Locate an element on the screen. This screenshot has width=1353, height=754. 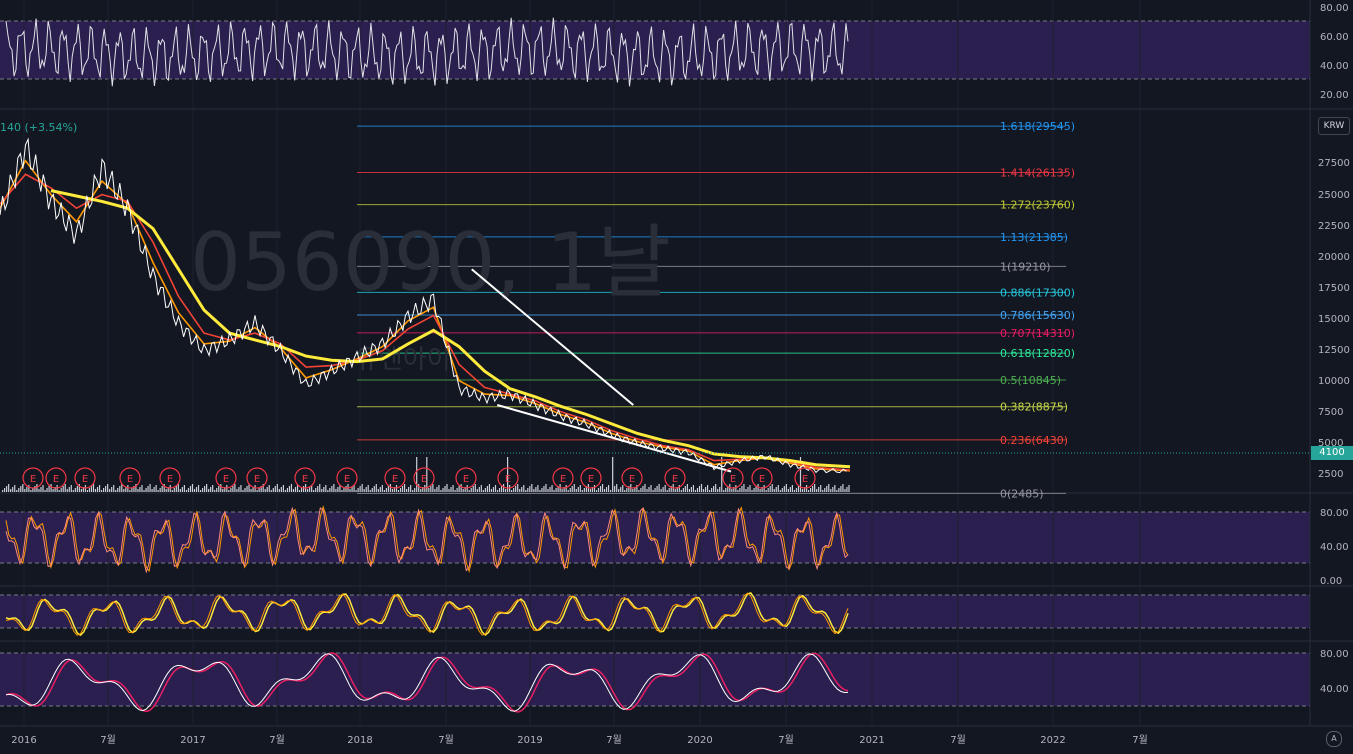
rsi-axis-tick: 40.00 is located at coordinates (1334, 66).